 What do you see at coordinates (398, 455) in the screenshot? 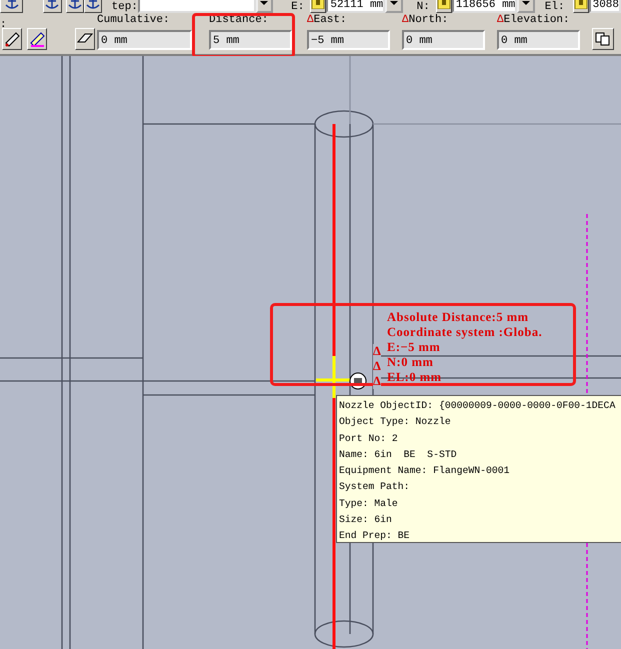
I see `tooltip-line: Name: 6in BE S-STD` at bounding box center [398, 455].